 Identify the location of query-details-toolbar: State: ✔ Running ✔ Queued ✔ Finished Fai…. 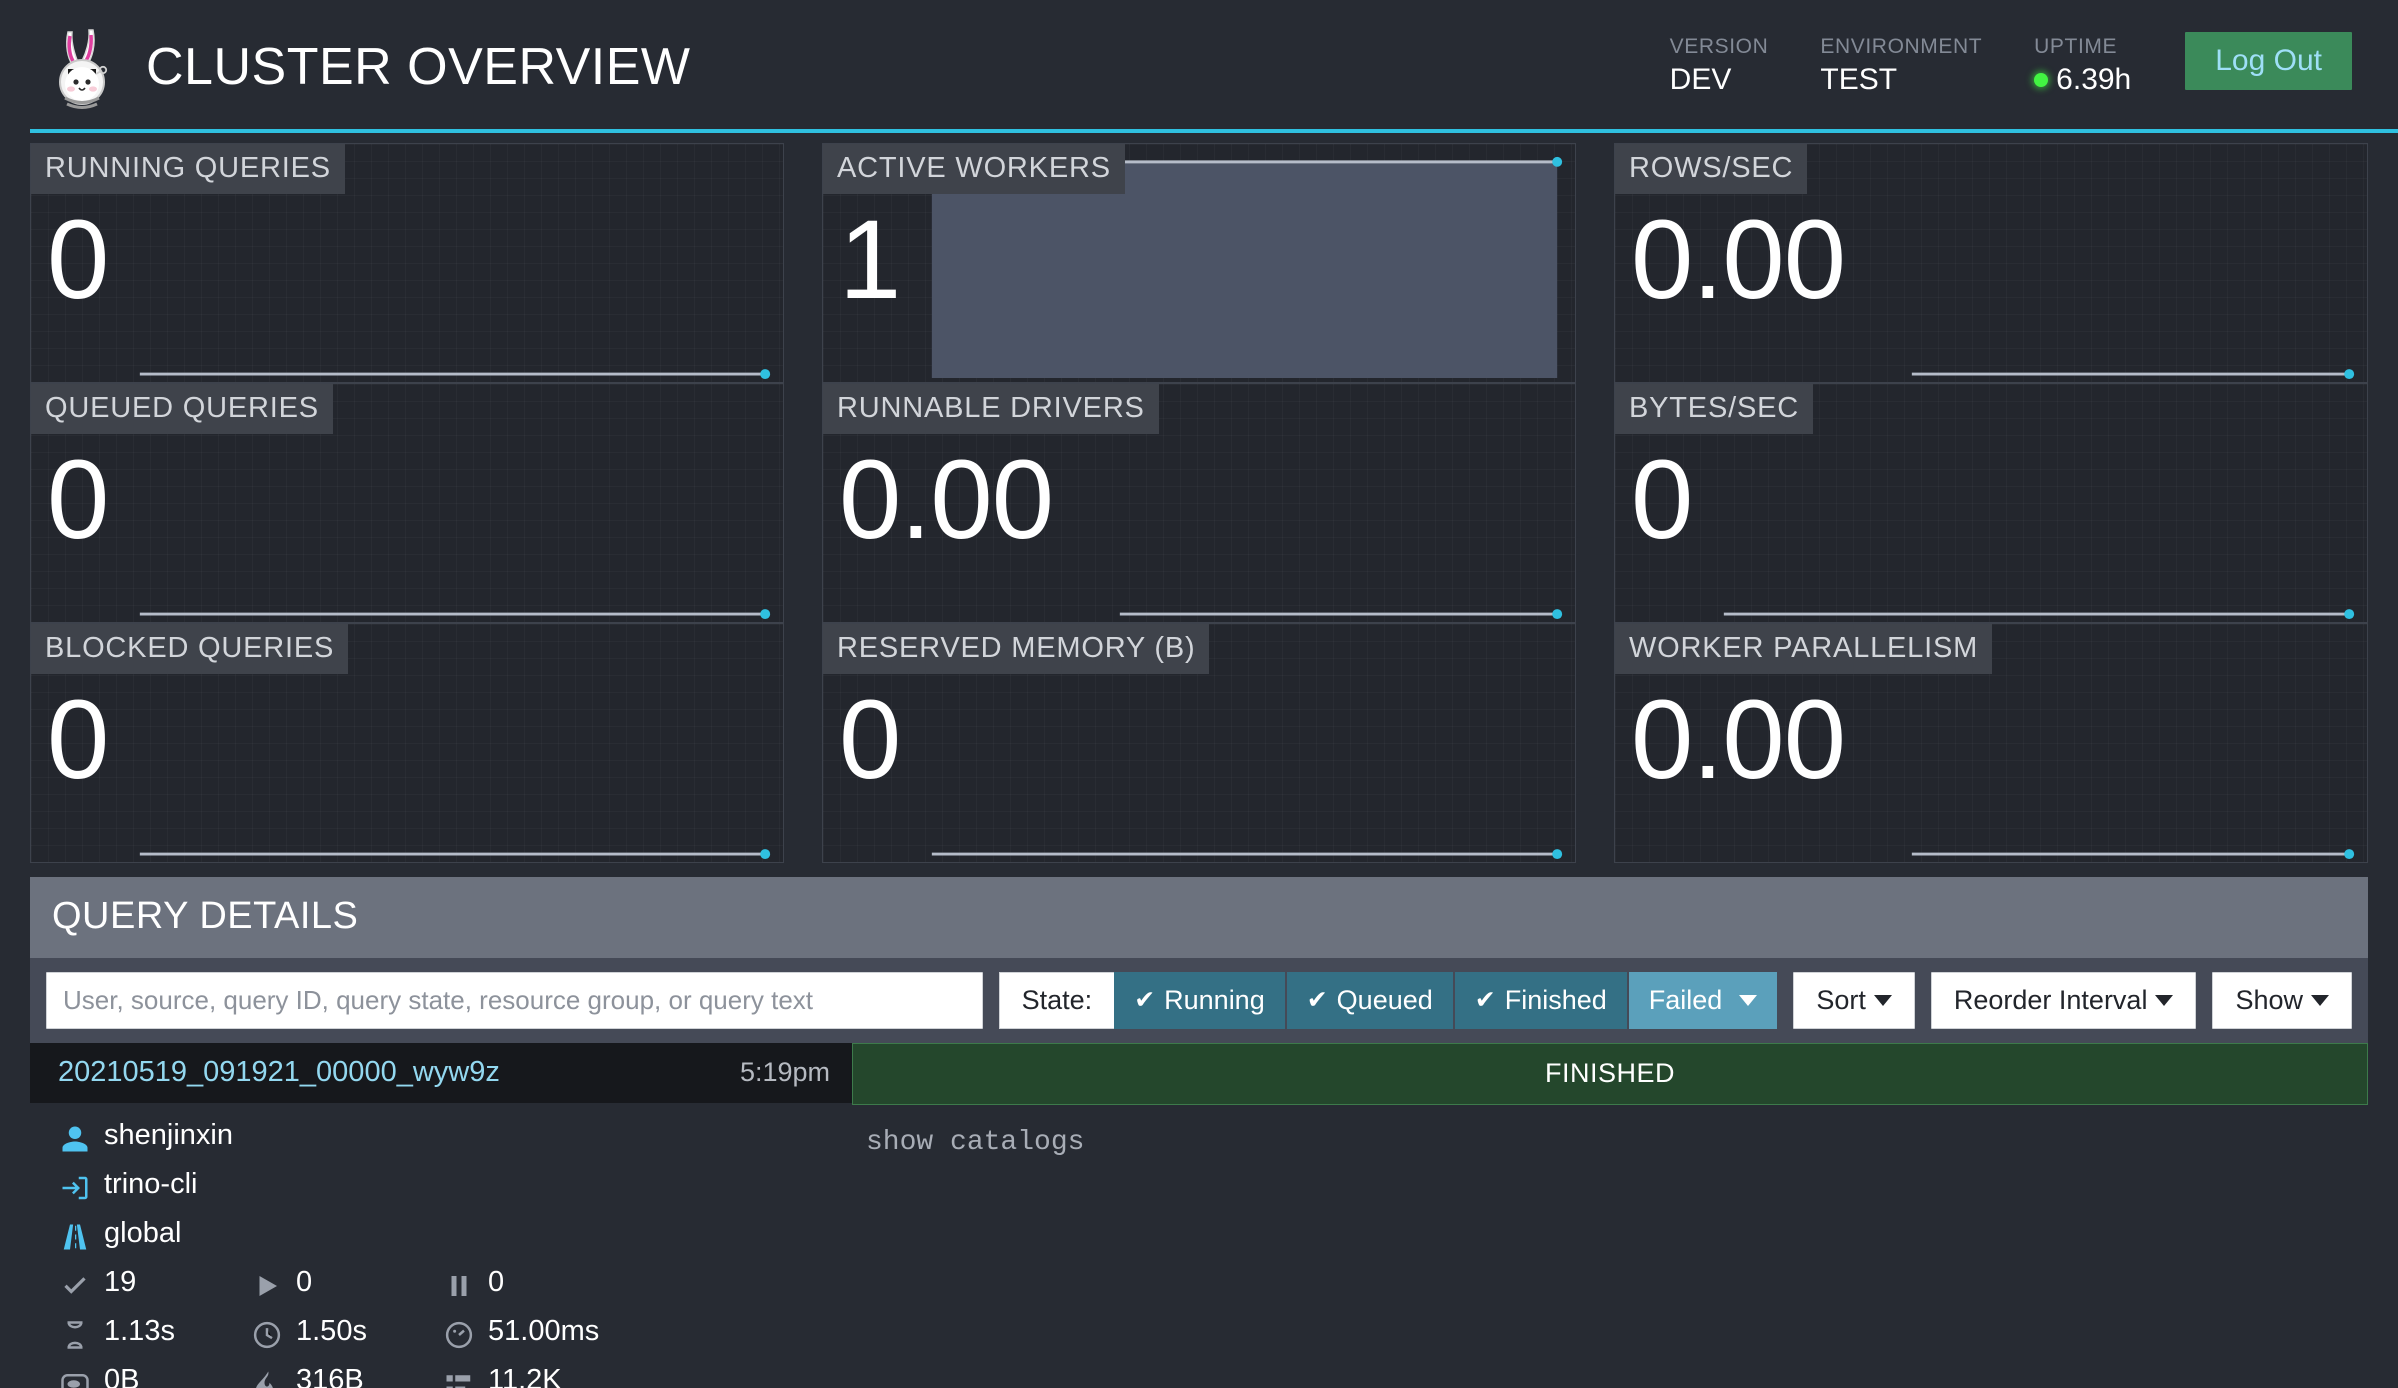
(1199, 1000).